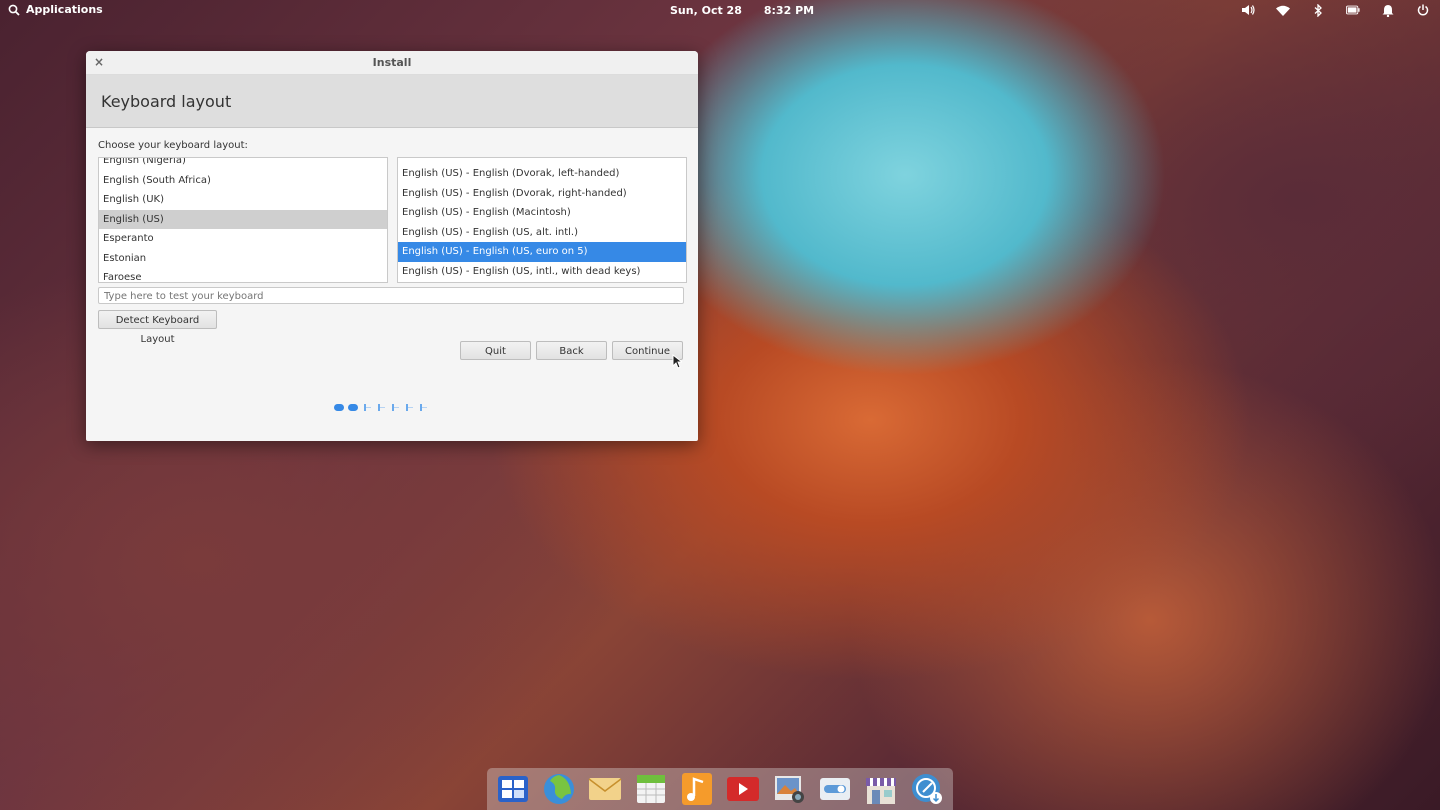  Describe the element at coordinates (1388, 10) in the screenshot. I see `notifications-icon` at that location.